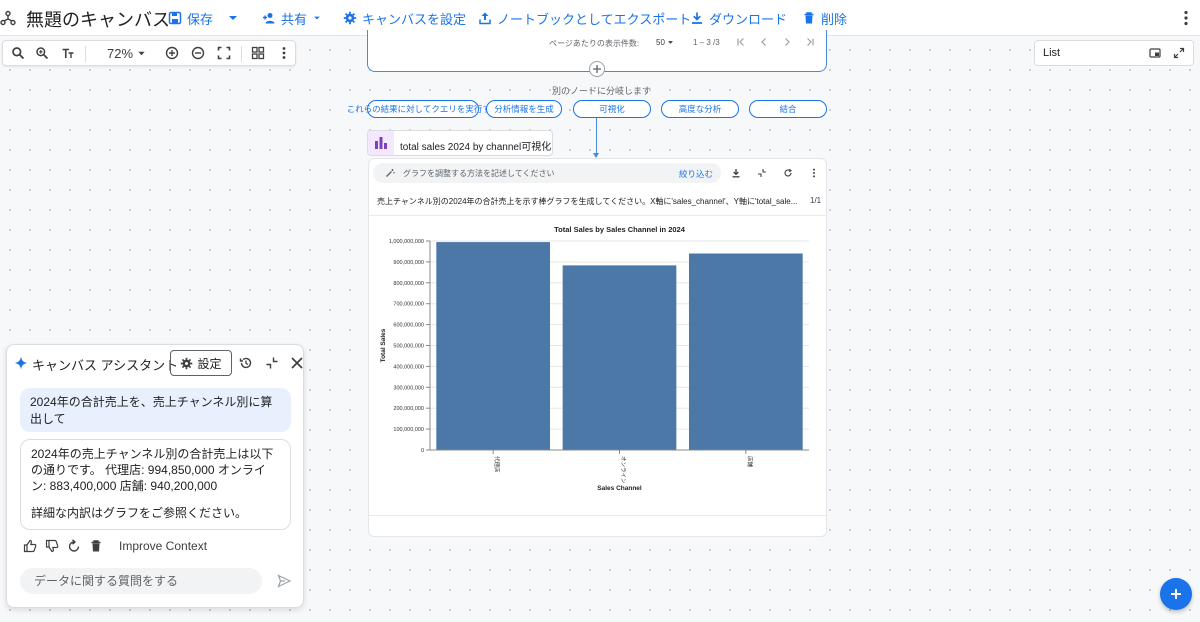  What do you see at coordinates (163, 546) in the screenshot?
I see `improve-context-button: Improve Context` at bounding box center [163, 546].